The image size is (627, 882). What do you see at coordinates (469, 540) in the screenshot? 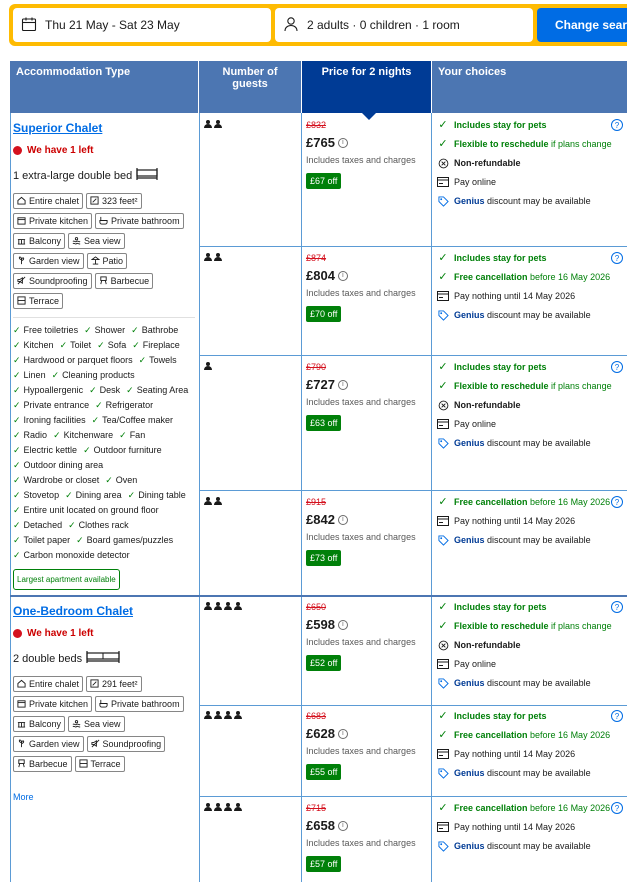
I see `choice-highlight: Genius` at bounding box center [469, 540].